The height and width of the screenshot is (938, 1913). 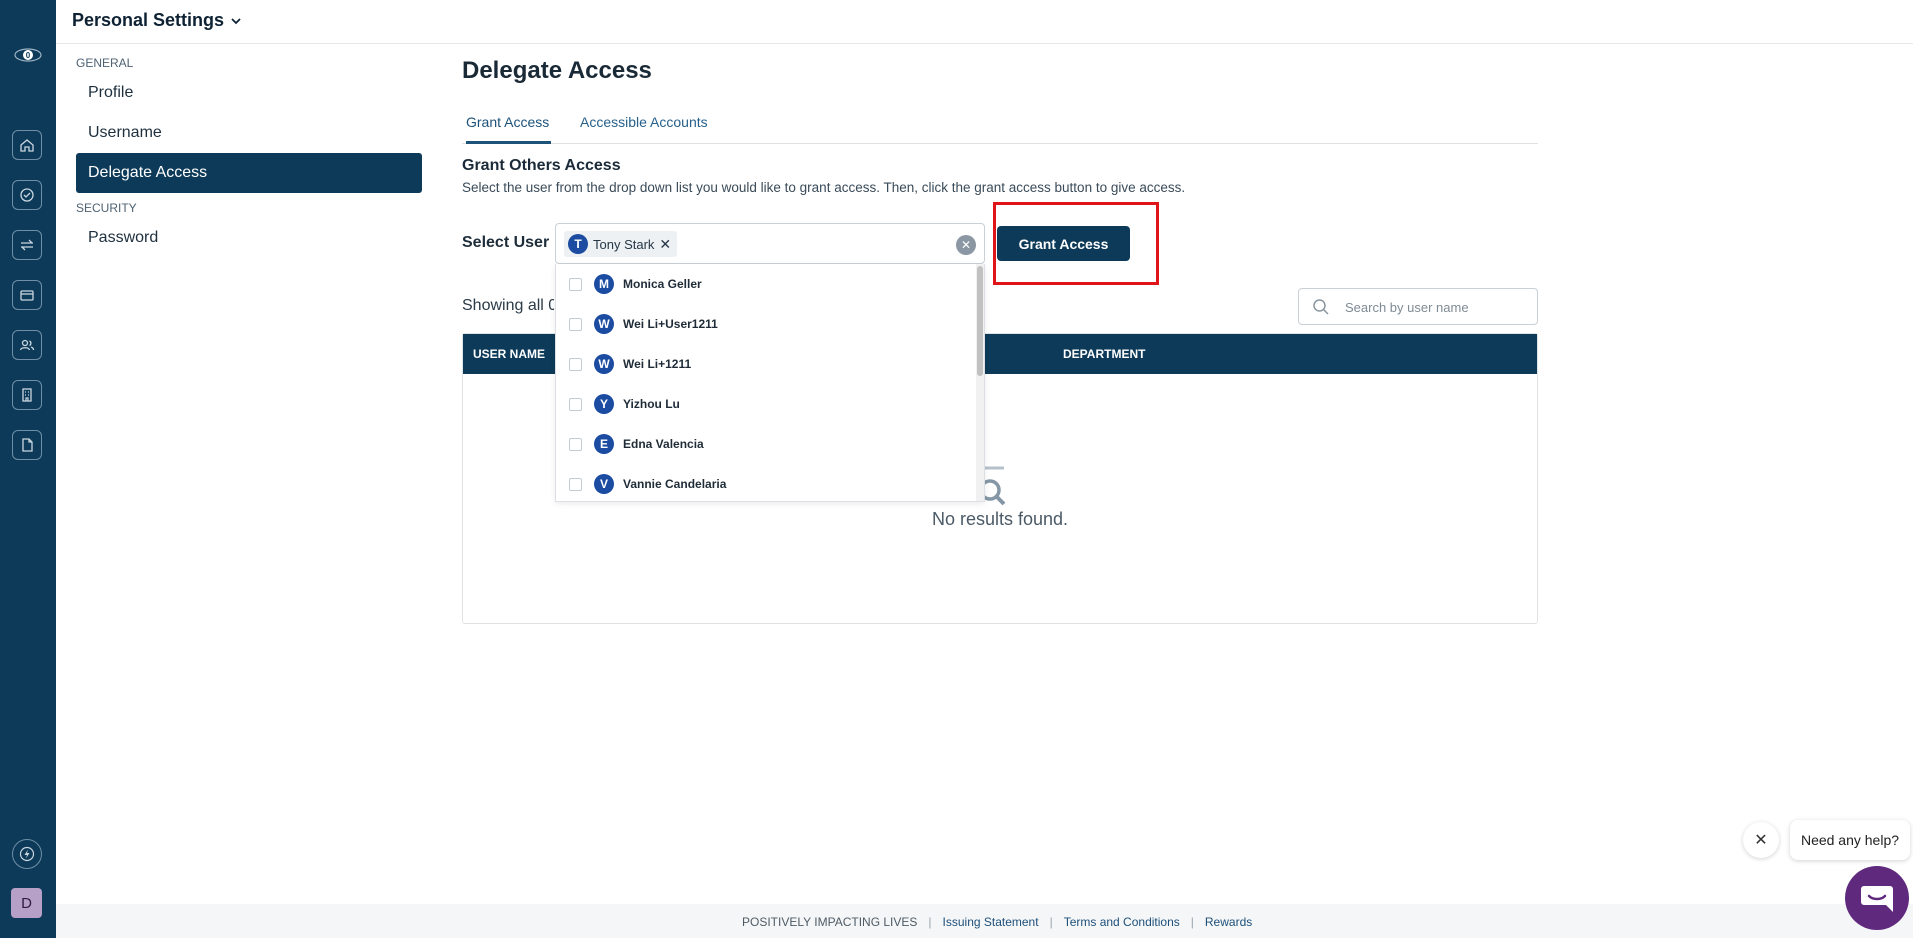 I want to click on dropdown-option: V Vannie Candelaria, so click(x=761, y=482).